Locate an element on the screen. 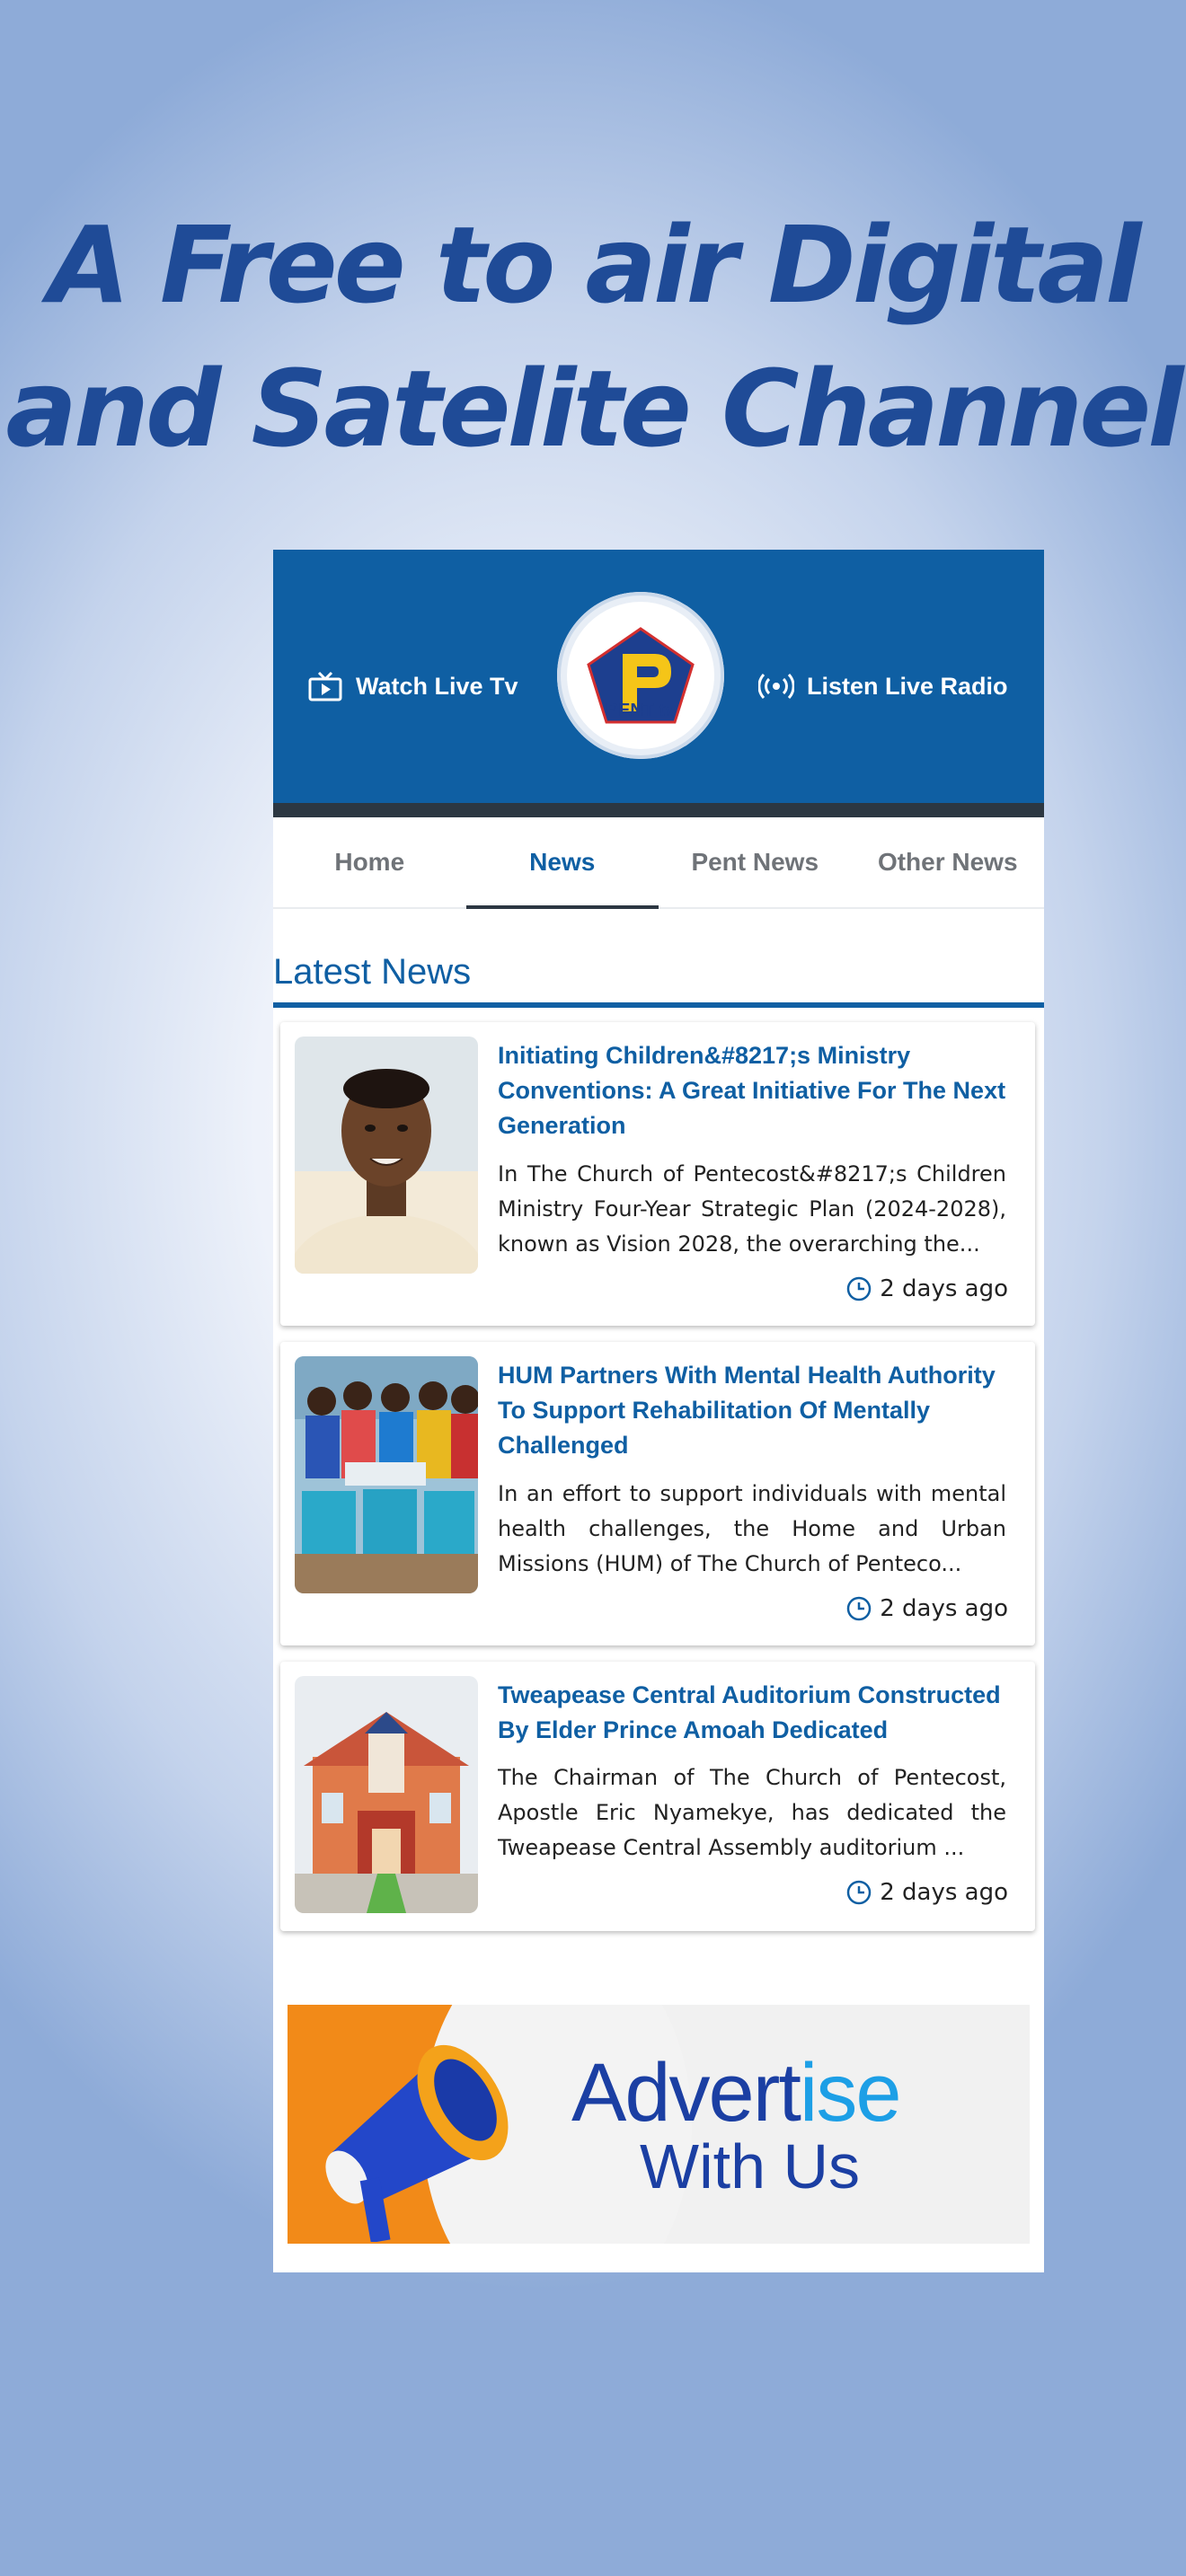 The width and height of the screenshot is (1186, 2576). ad-headline: Advertise is located at coordinates (736, 2093).